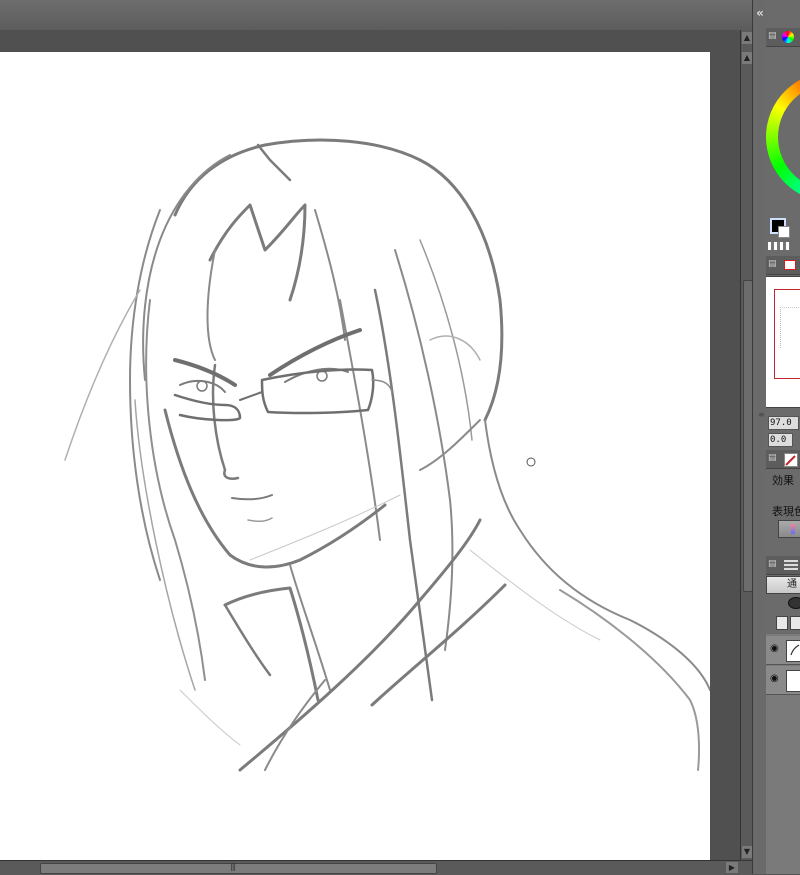 Image resolution: width=800 pixels, height=875 pixels. What do you see at coordinates (791, 460) in the screenshot?
I see `layer-property-icon` at bounding box center [791, 460].